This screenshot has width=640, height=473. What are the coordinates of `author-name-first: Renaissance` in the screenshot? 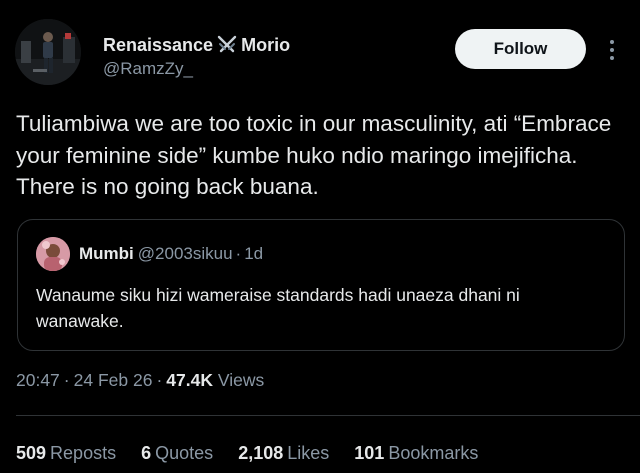 It's located at (158, 45).